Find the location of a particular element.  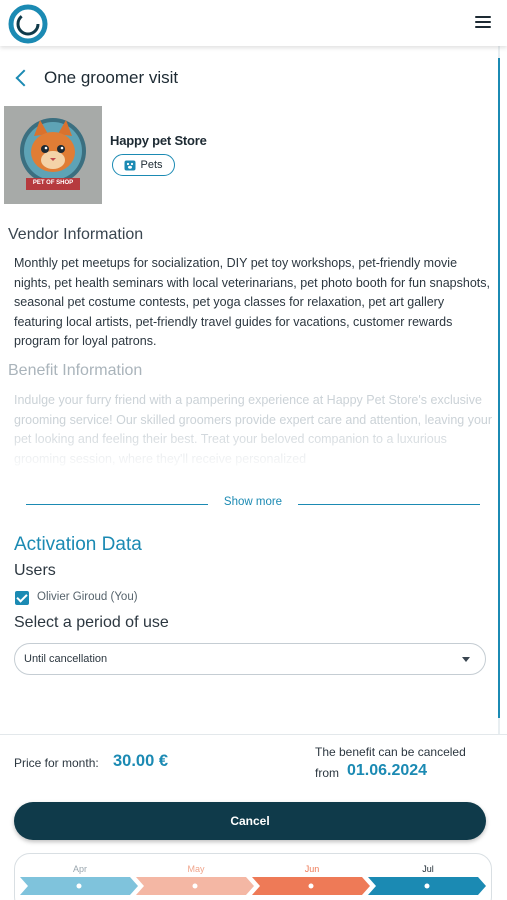

scrollbar-thumb is located at coordinates (499, 388).